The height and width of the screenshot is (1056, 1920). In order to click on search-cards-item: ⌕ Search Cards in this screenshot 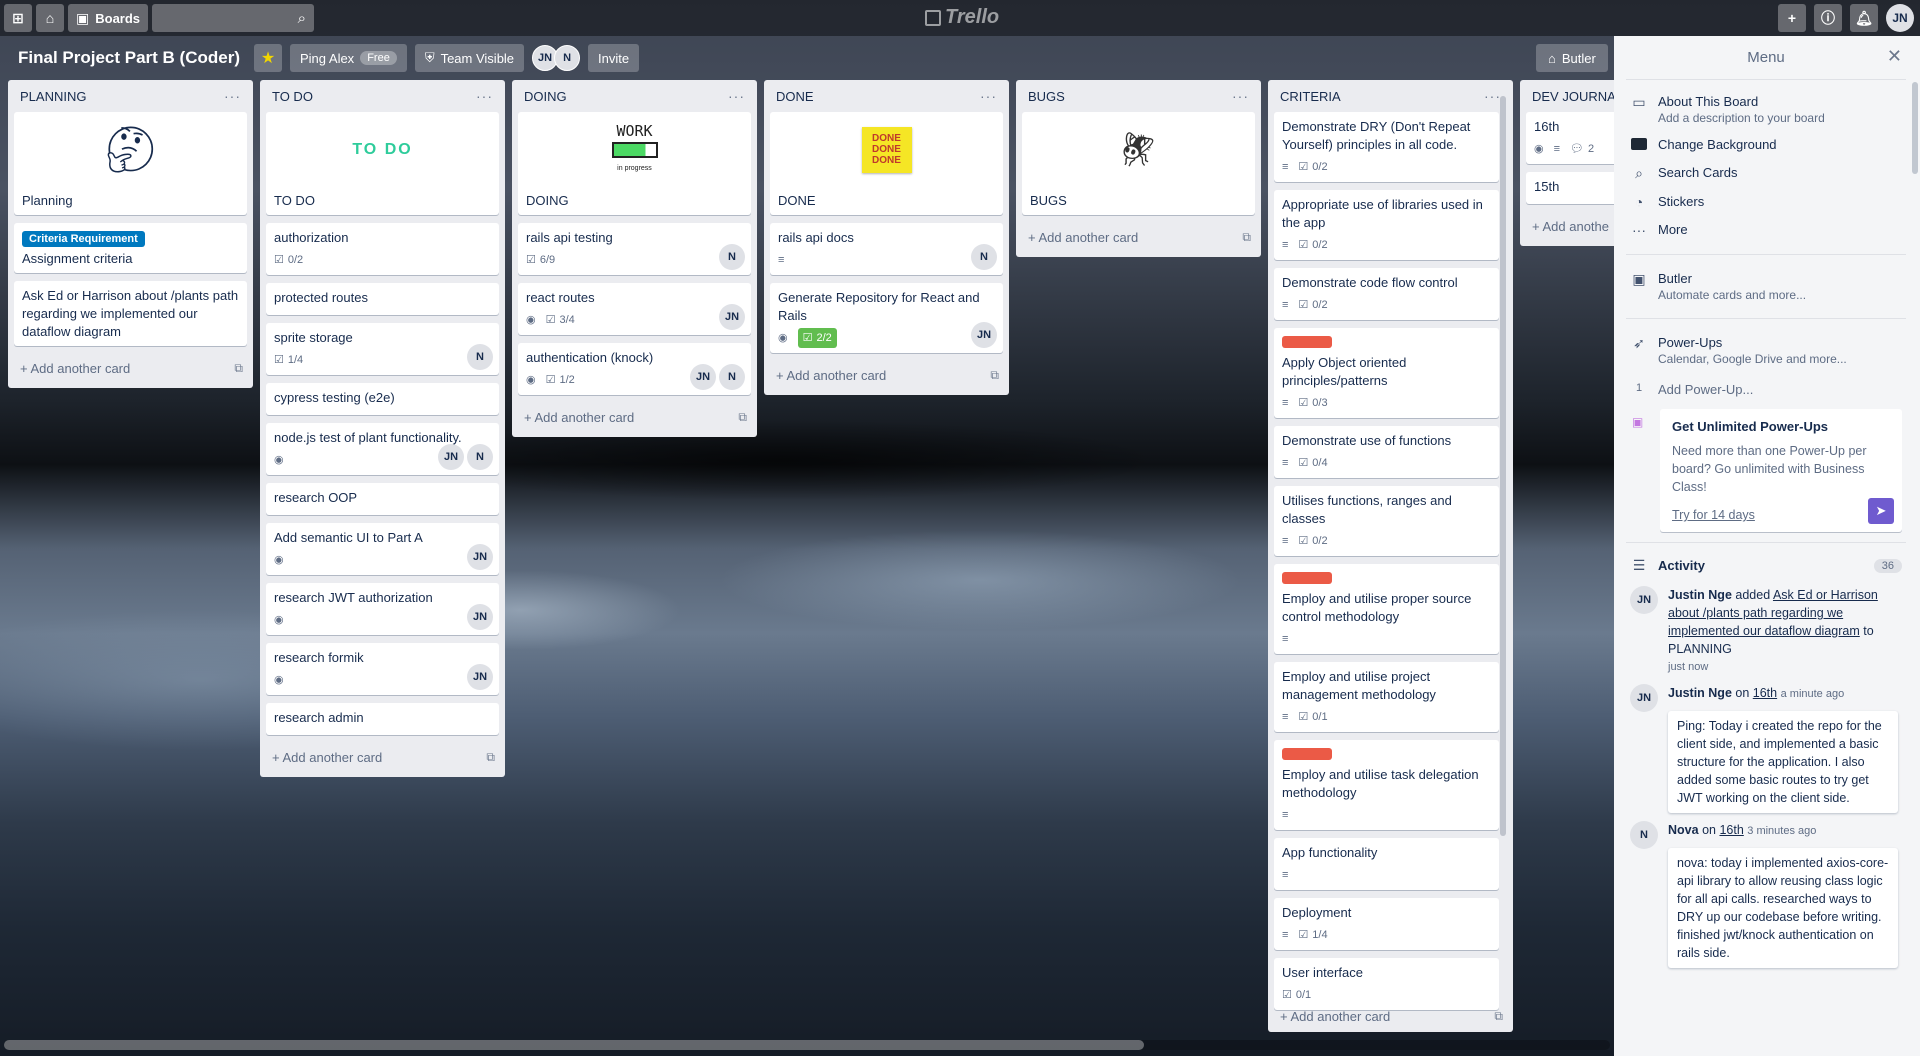, I will do `click(1766, 173)`.